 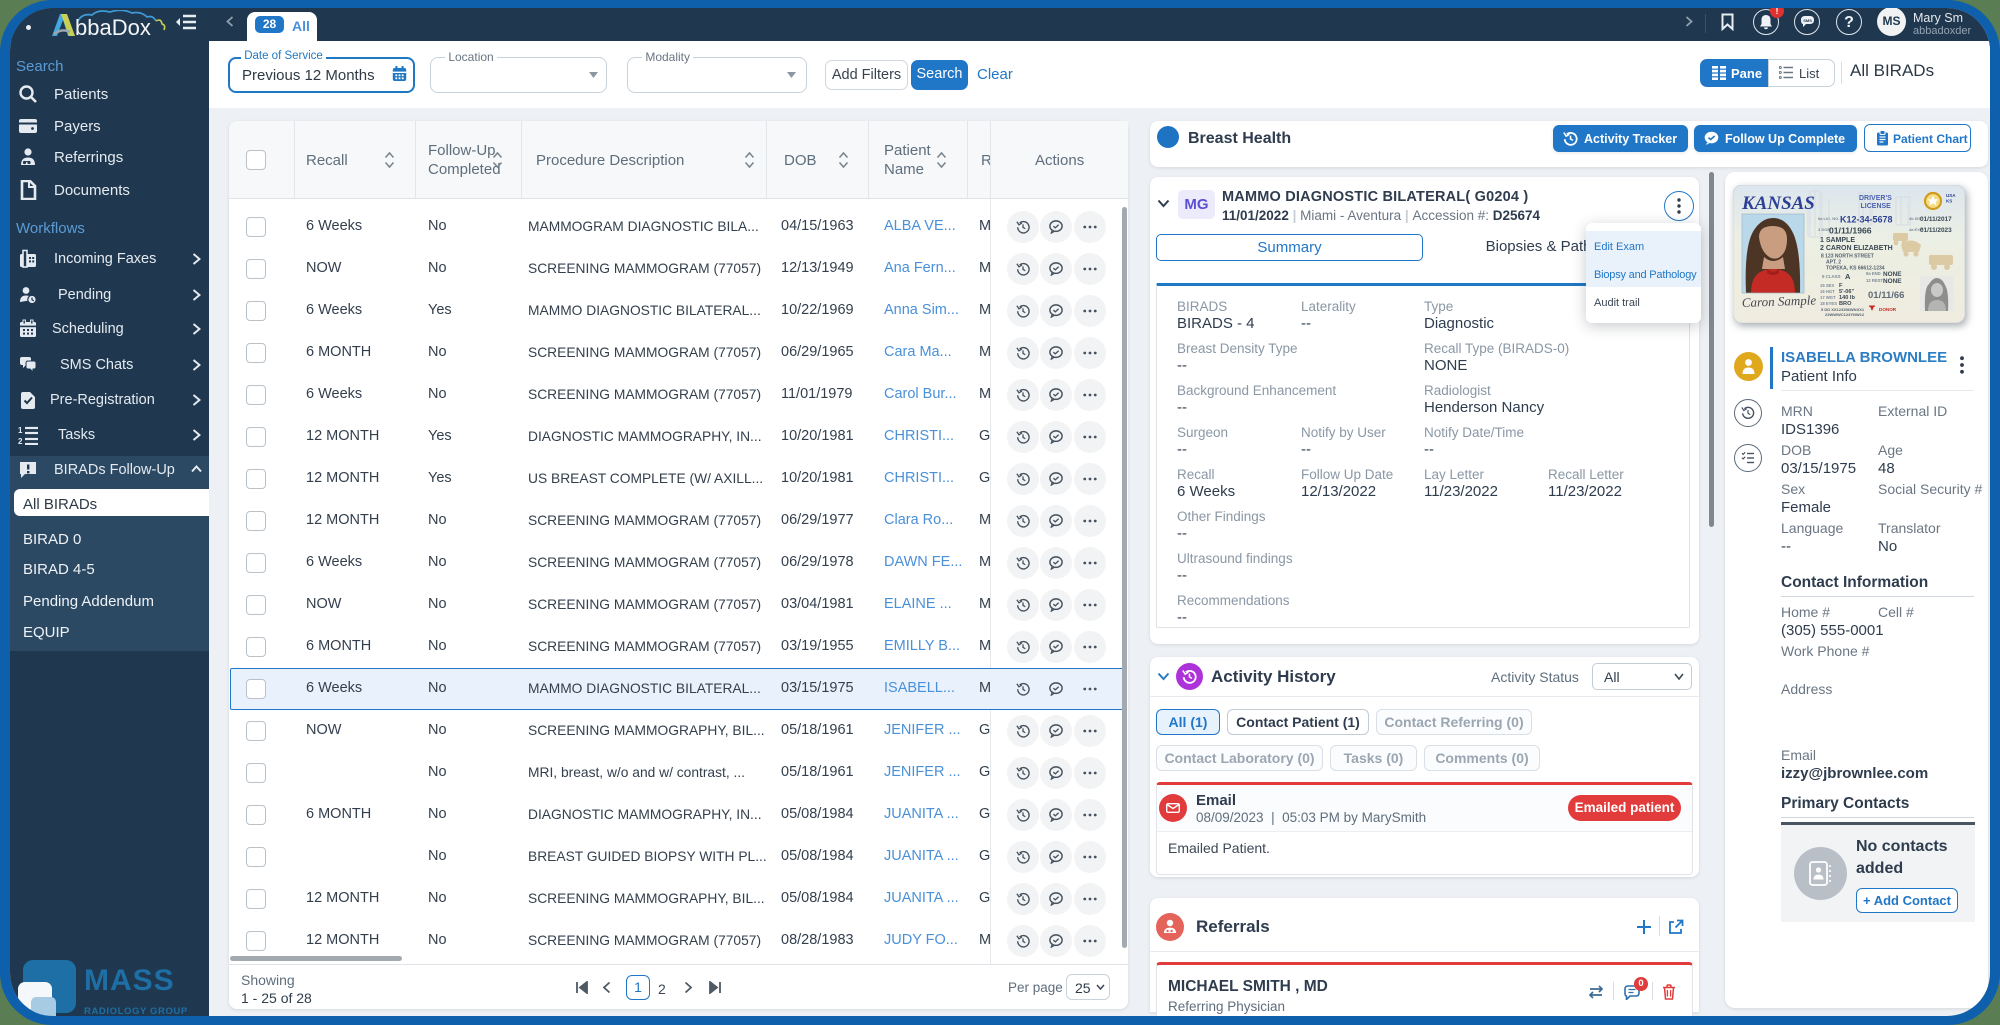 I want to click on svg-text: 01/11/1966, so click(x=1850, y=231).